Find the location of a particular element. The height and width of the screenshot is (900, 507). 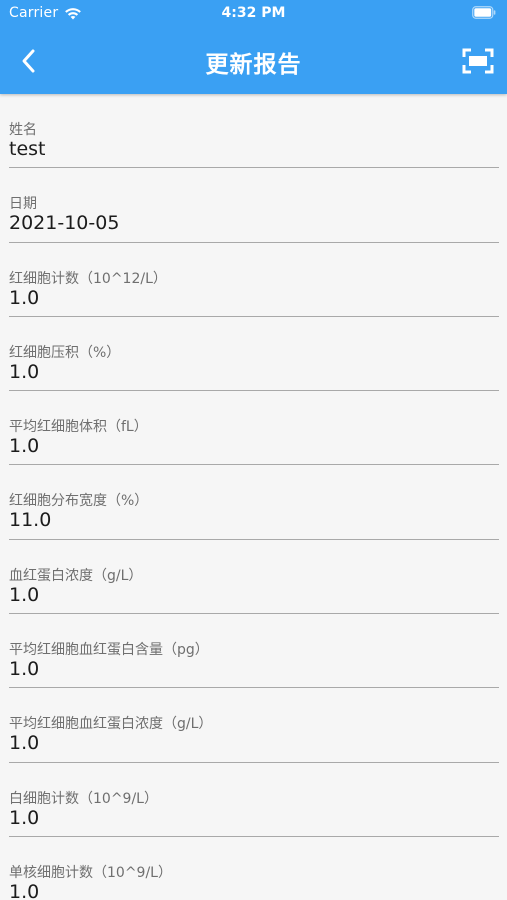

scan-button is located at coordinates (478, 61).